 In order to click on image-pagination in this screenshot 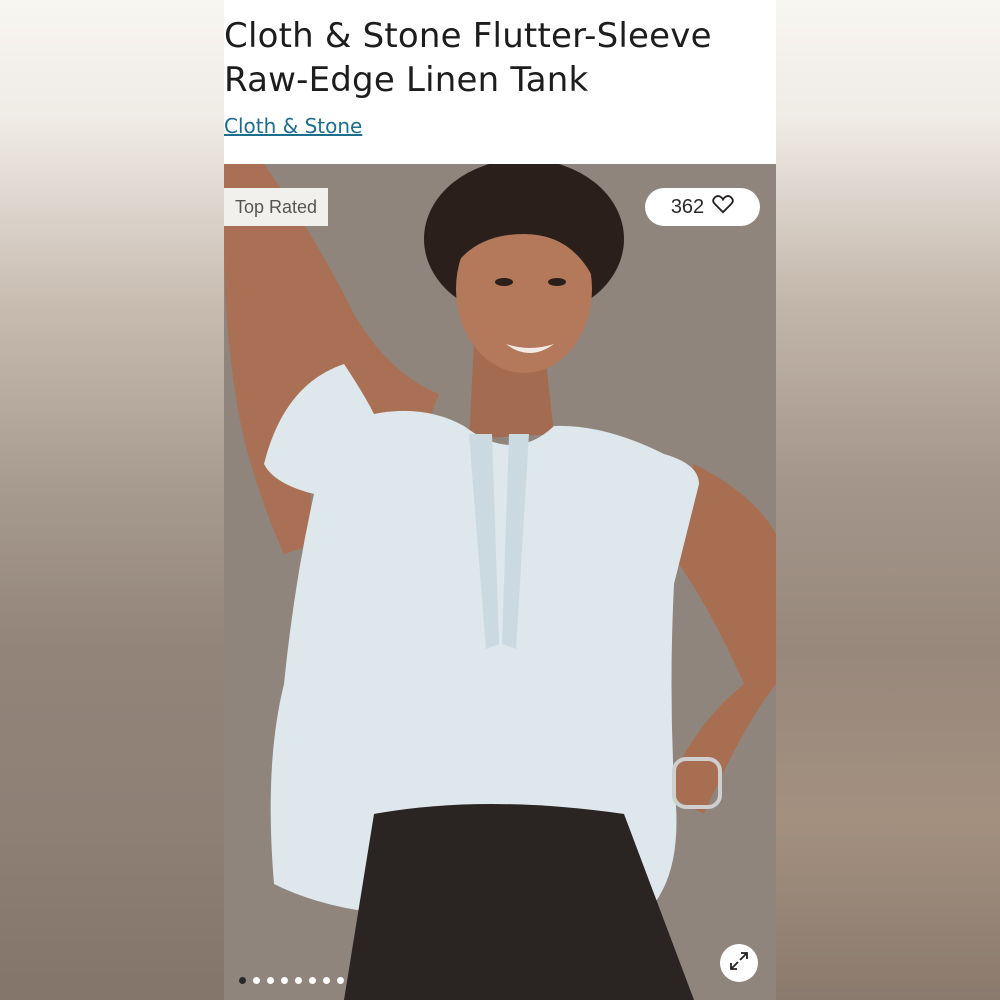, I will do `click(291, 980)`.